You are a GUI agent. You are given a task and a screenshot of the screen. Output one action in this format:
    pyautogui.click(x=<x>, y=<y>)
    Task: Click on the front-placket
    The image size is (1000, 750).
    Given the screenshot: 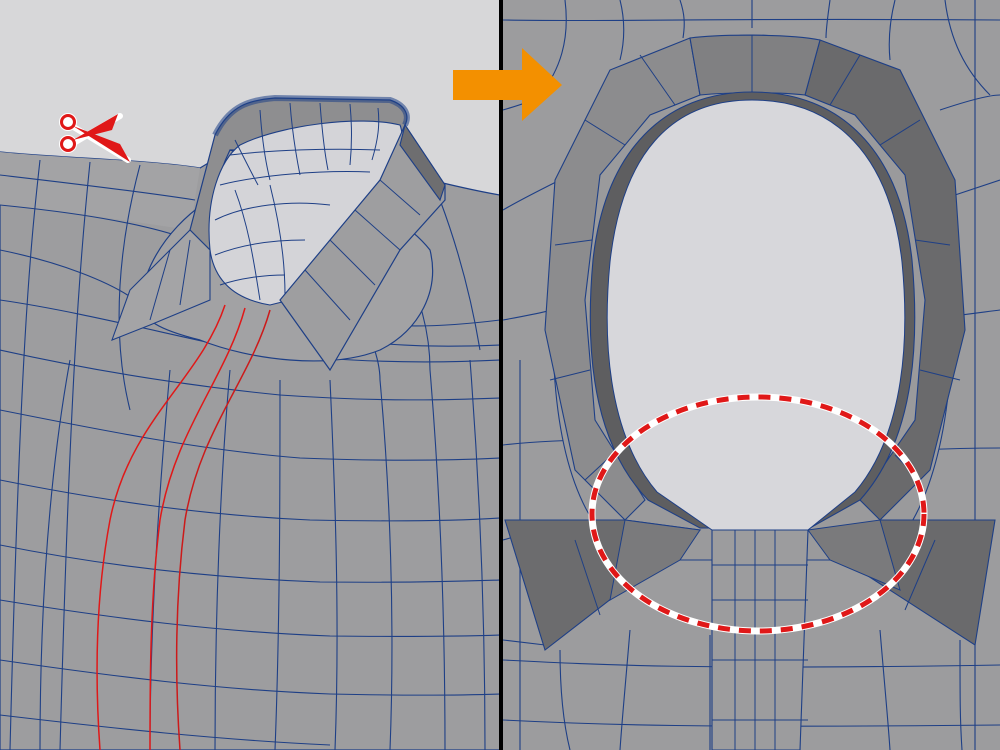 What is the action you would take?
    pyautogui.click(x=760, y=639)
    